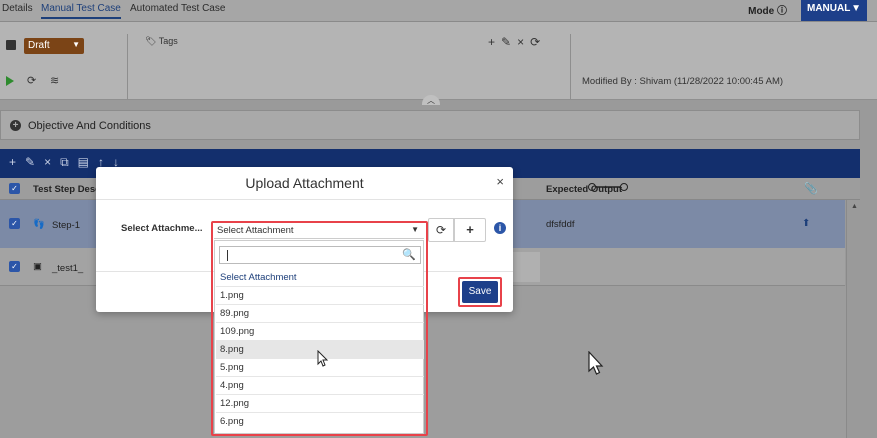  I want to click on paperclip-icon: 📎, so click(811, 189).